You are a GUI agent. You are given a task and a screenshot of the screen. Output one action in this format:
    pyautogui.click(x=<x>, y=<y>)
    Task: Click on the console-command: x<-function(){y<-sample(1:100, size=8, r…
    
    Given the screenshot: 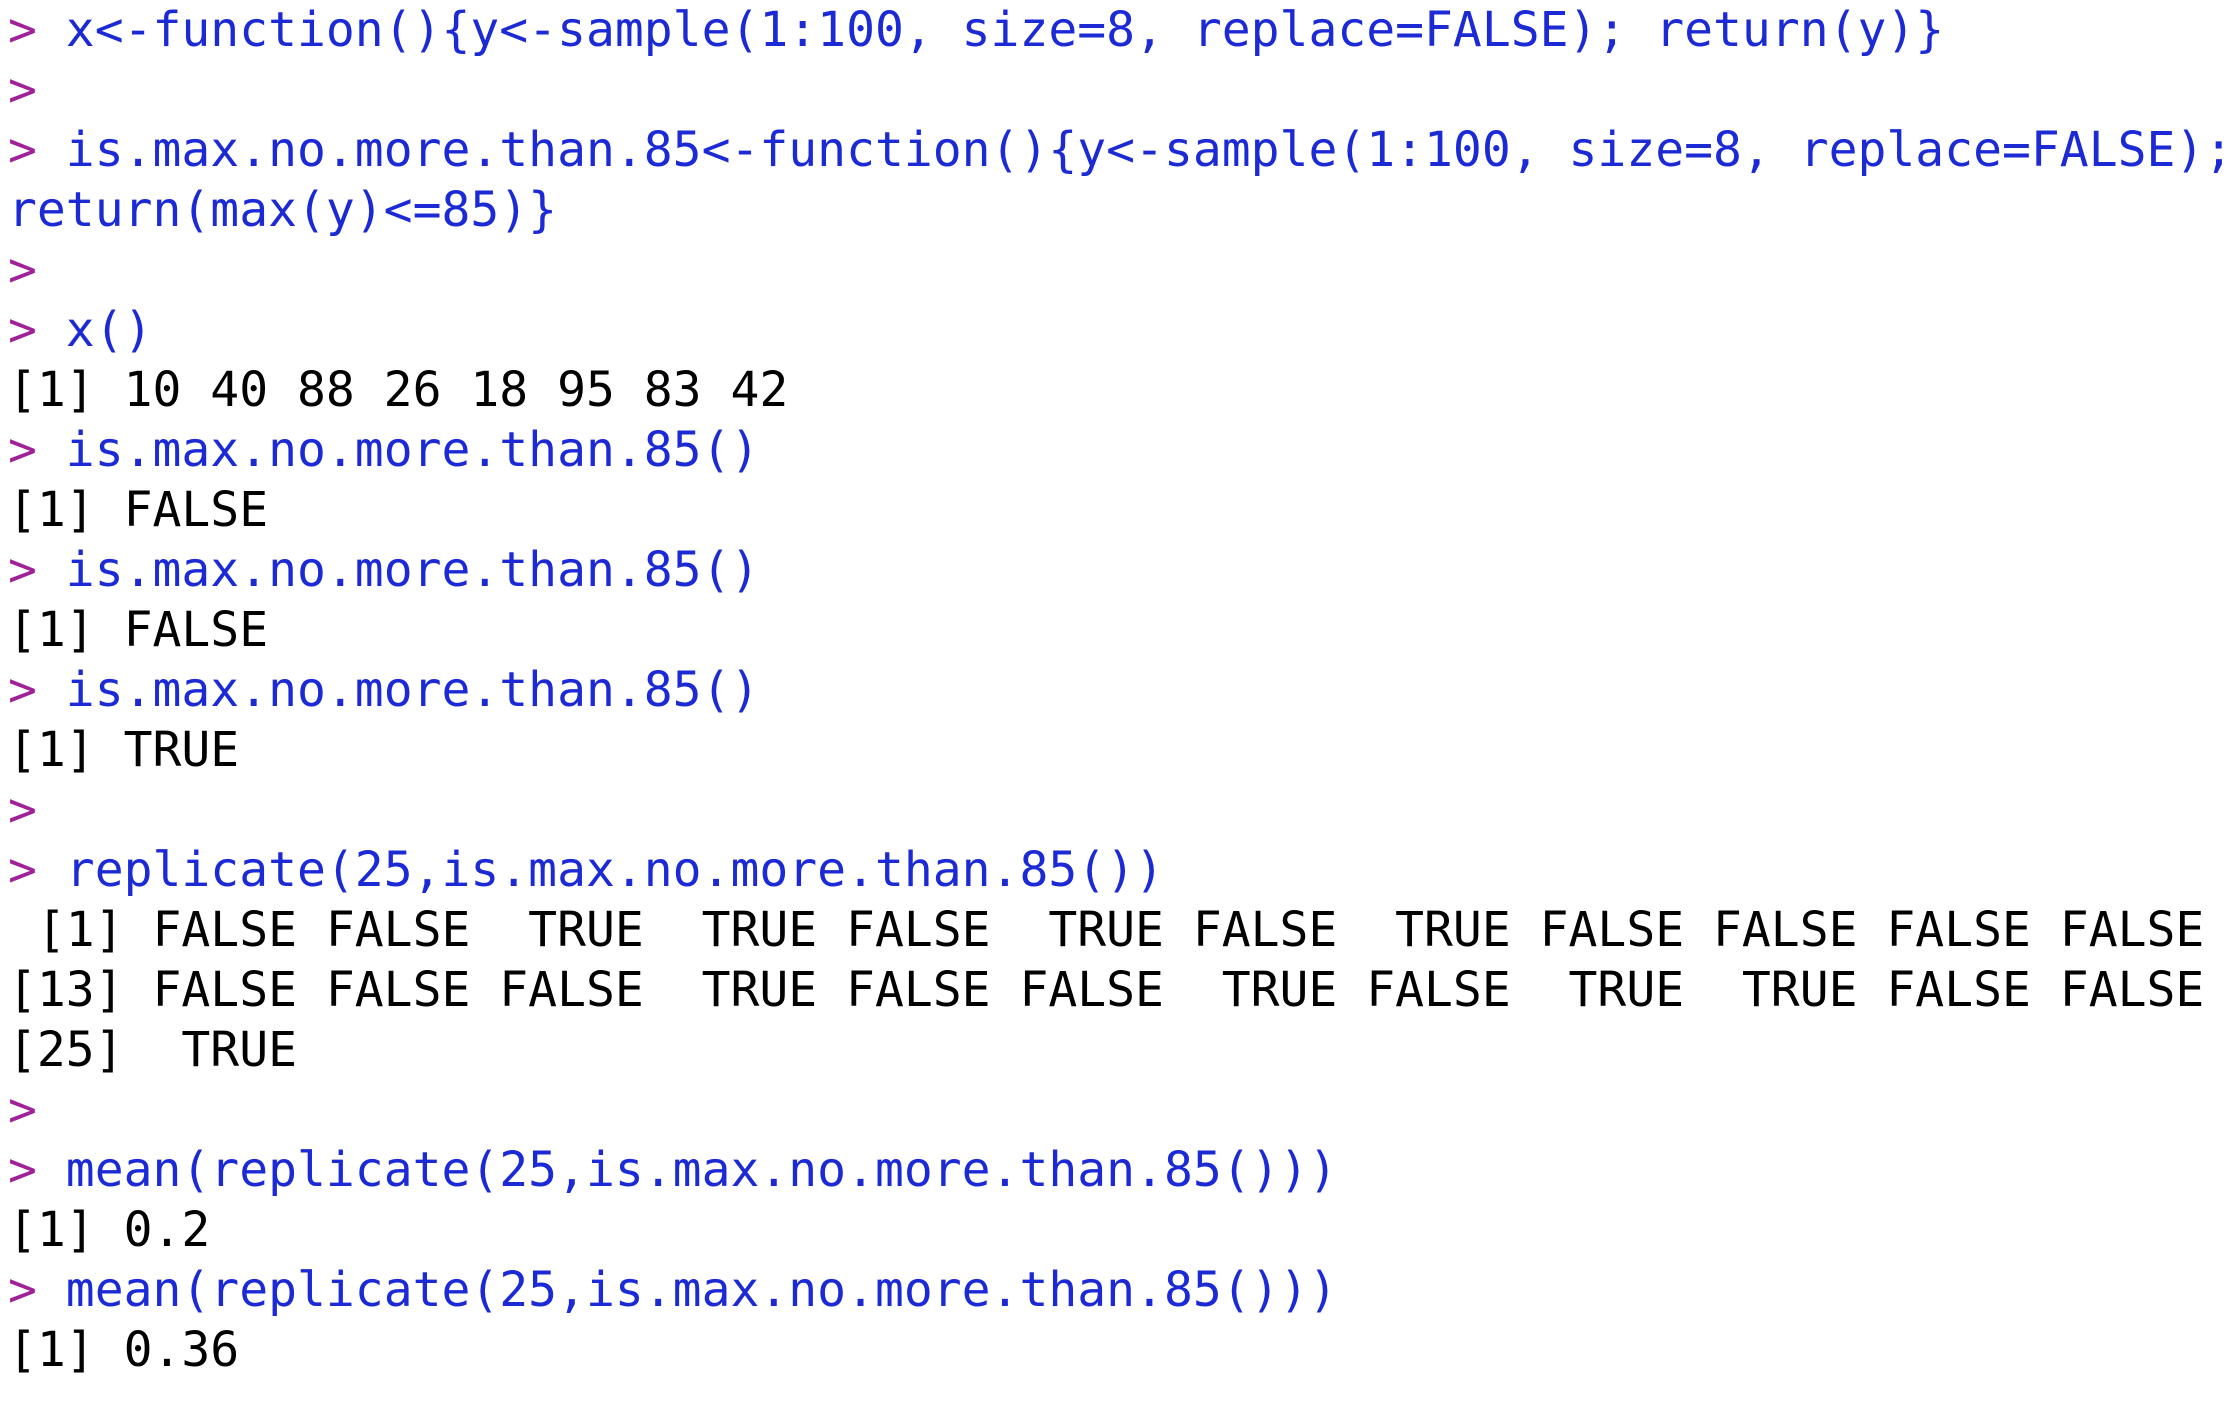 What is the action you would take?
    pyautogui.click(x=990, y=30)
    